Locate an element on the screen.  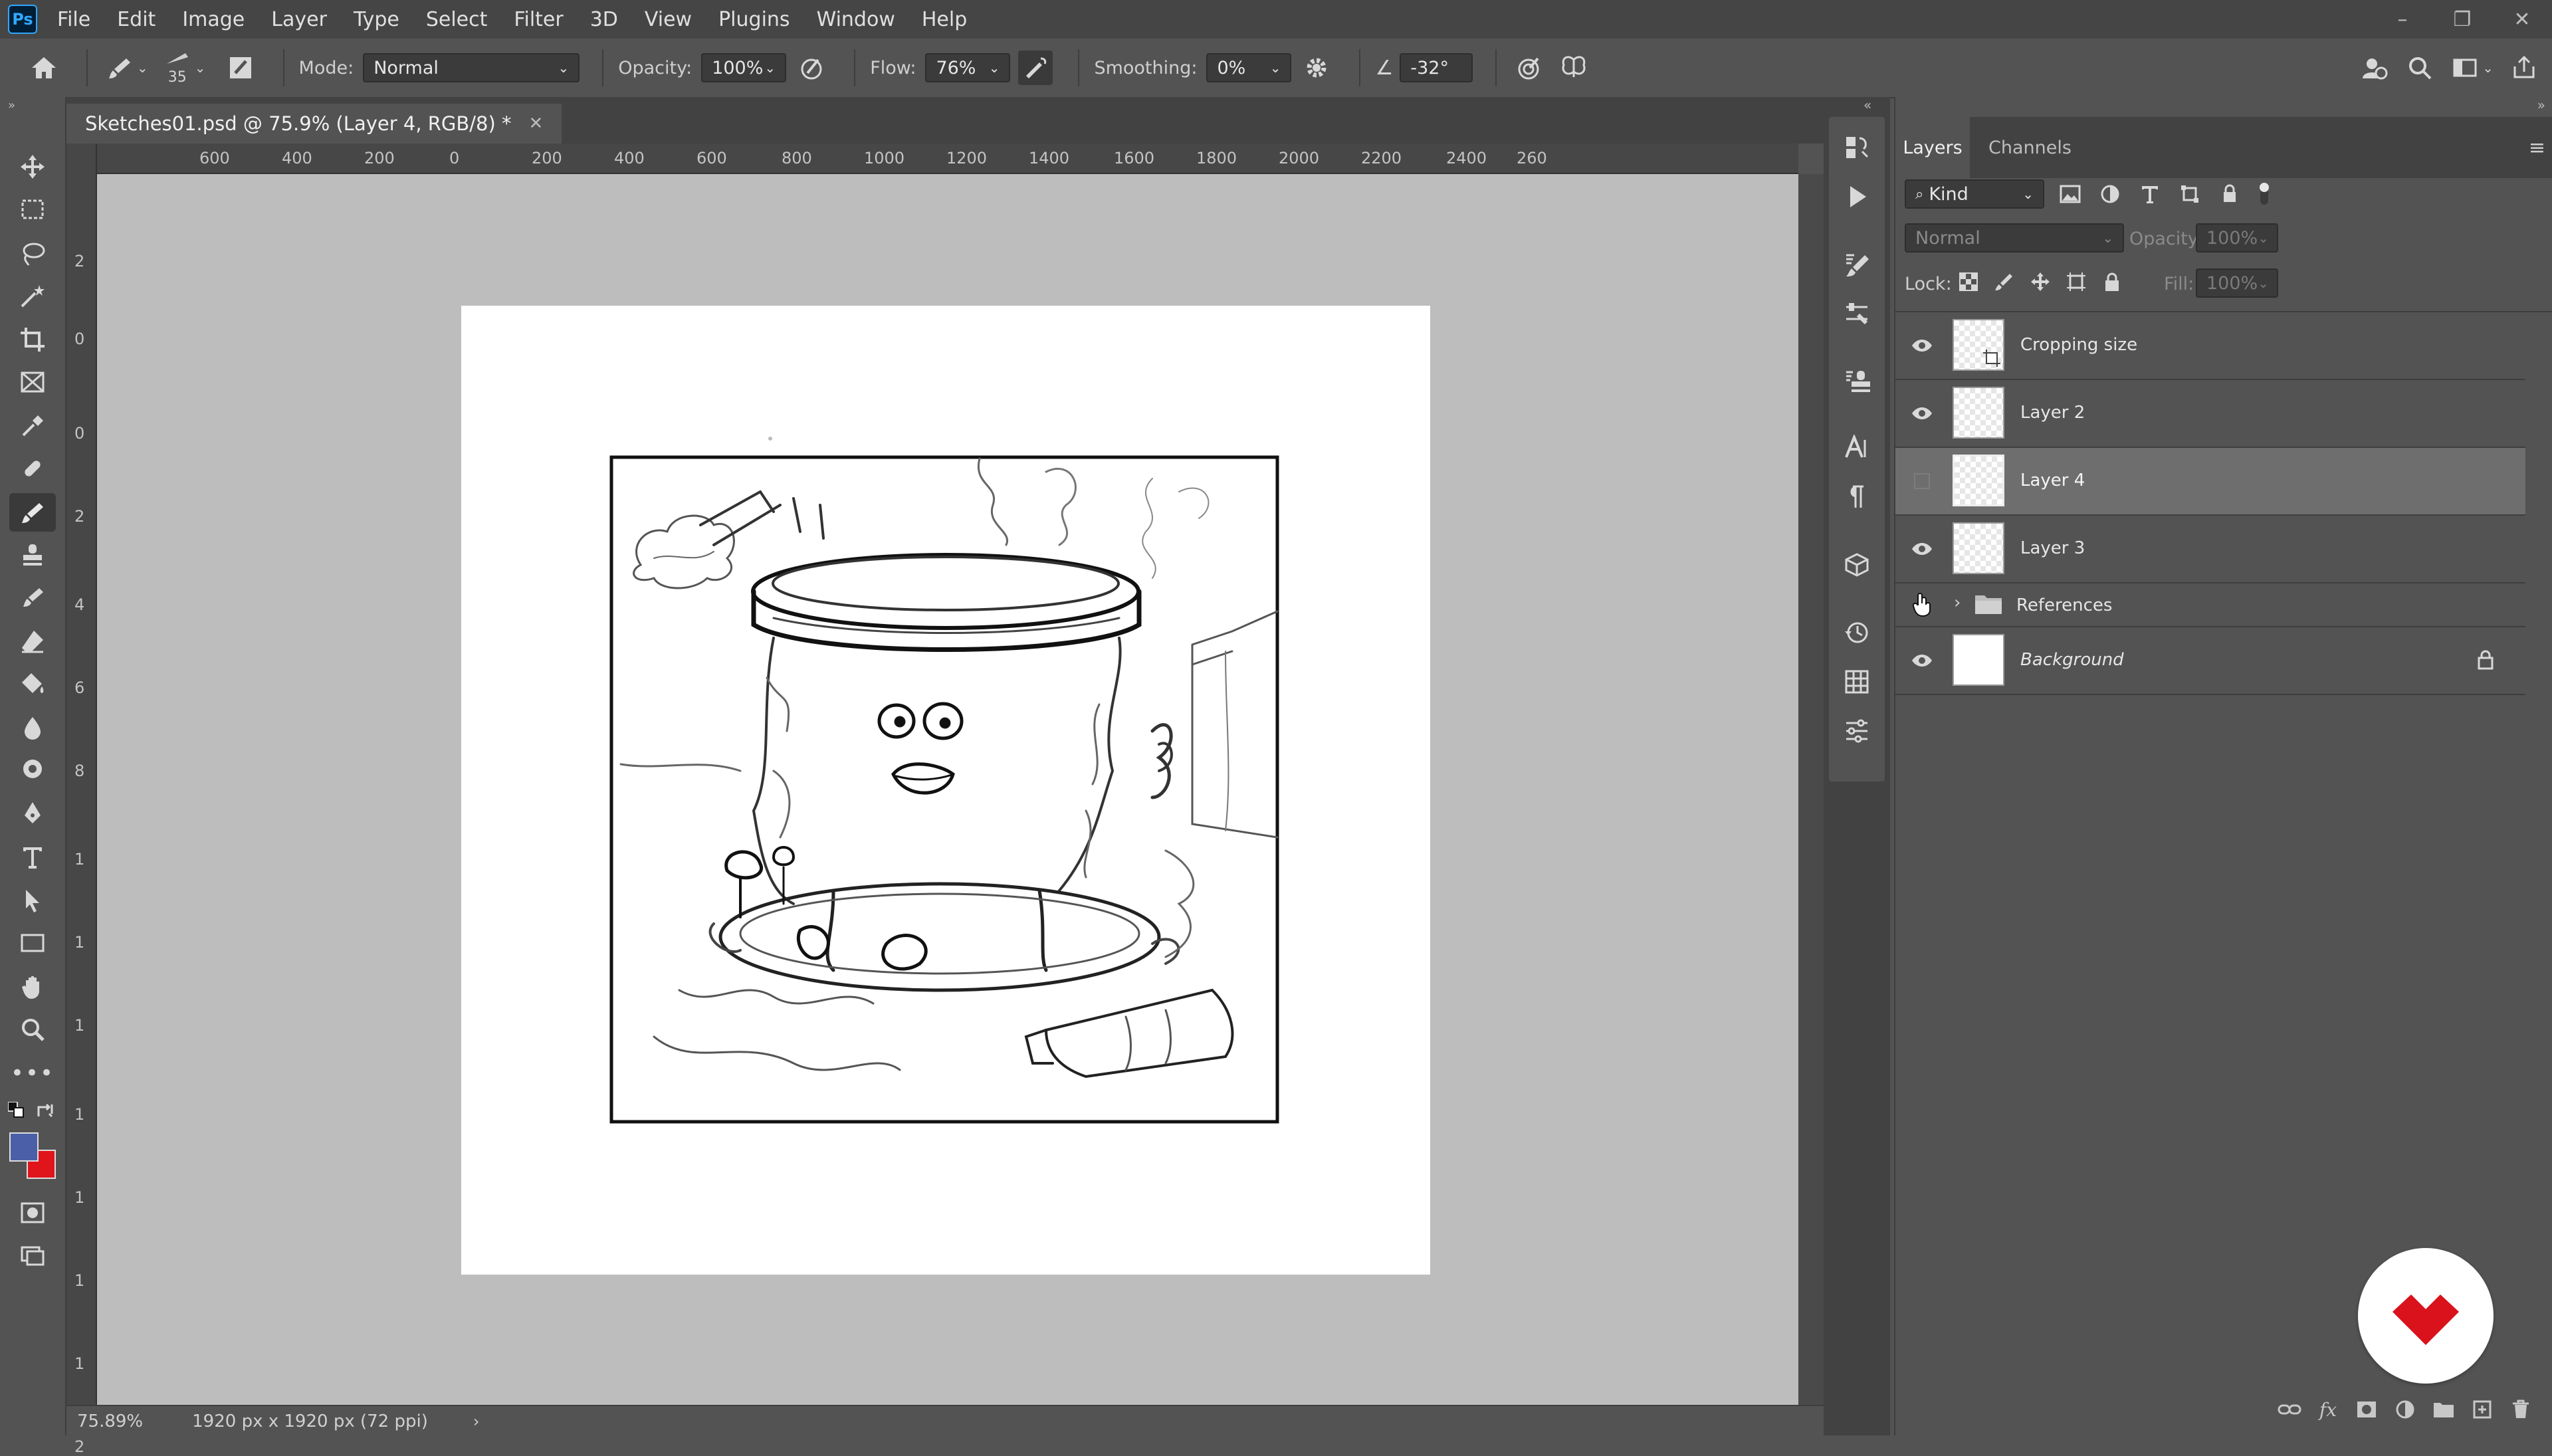
filter-adjustment-button is located at coordinates (2110, 194).